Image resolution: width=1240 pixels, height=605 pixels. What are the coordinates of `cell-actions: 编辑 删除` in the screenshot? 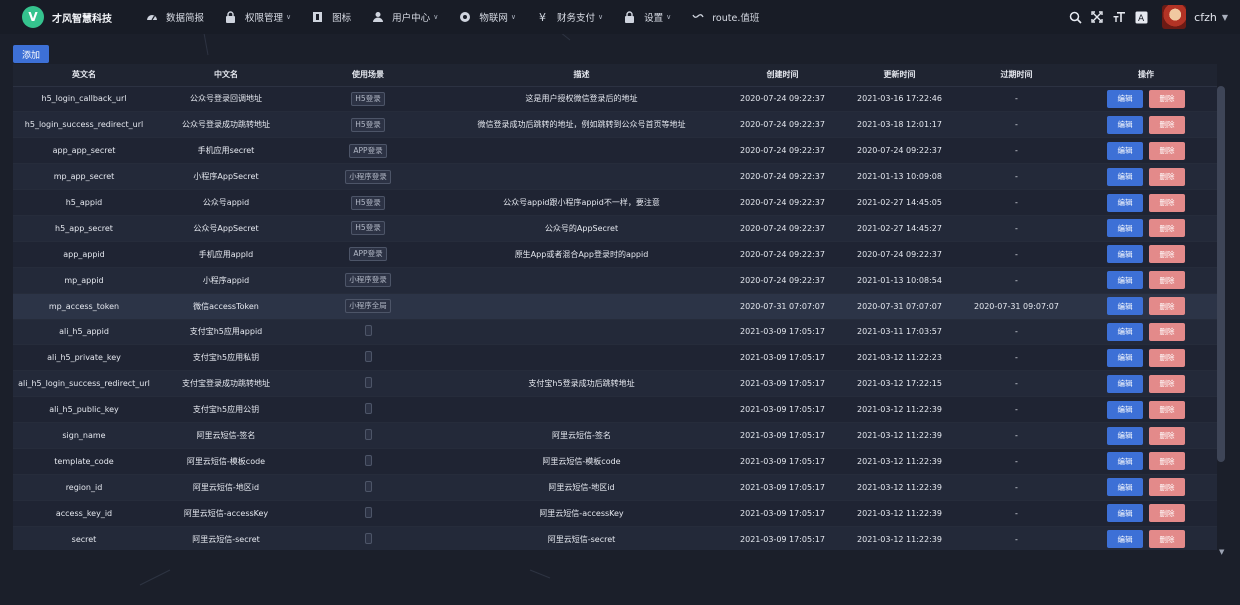 It's located at (1146, 280).